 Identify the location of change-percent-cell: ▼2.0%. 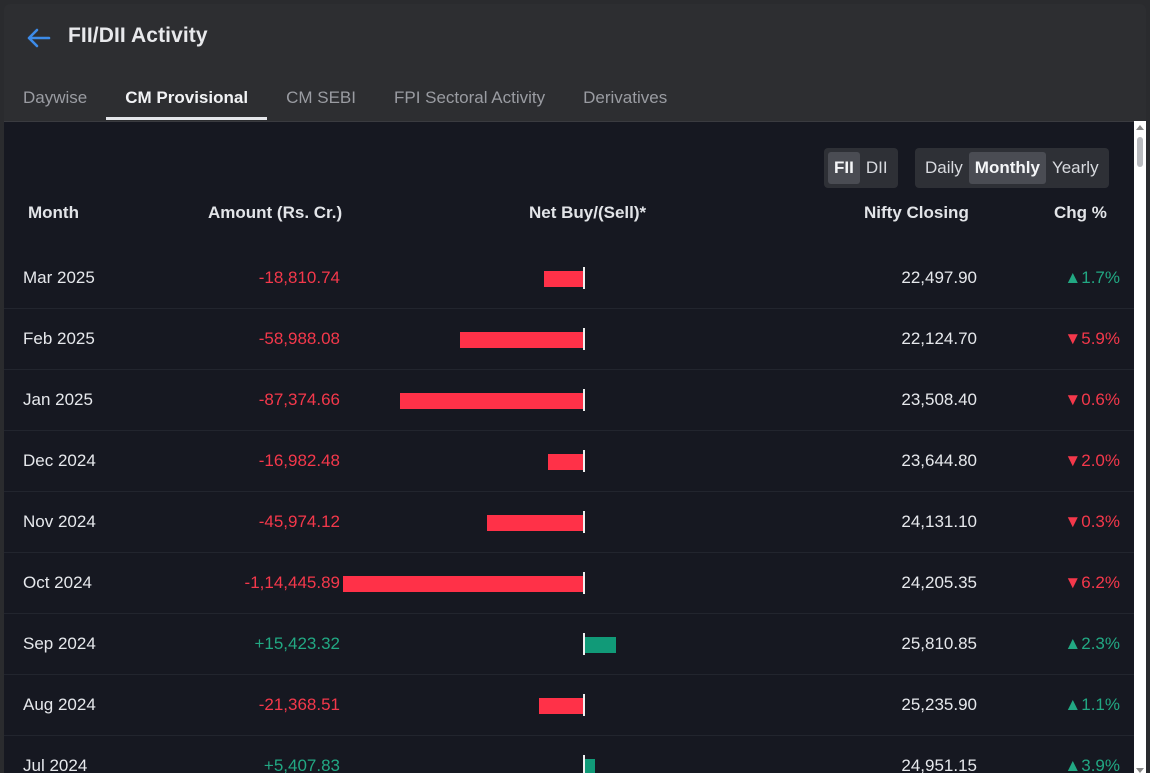
(1092, 460).